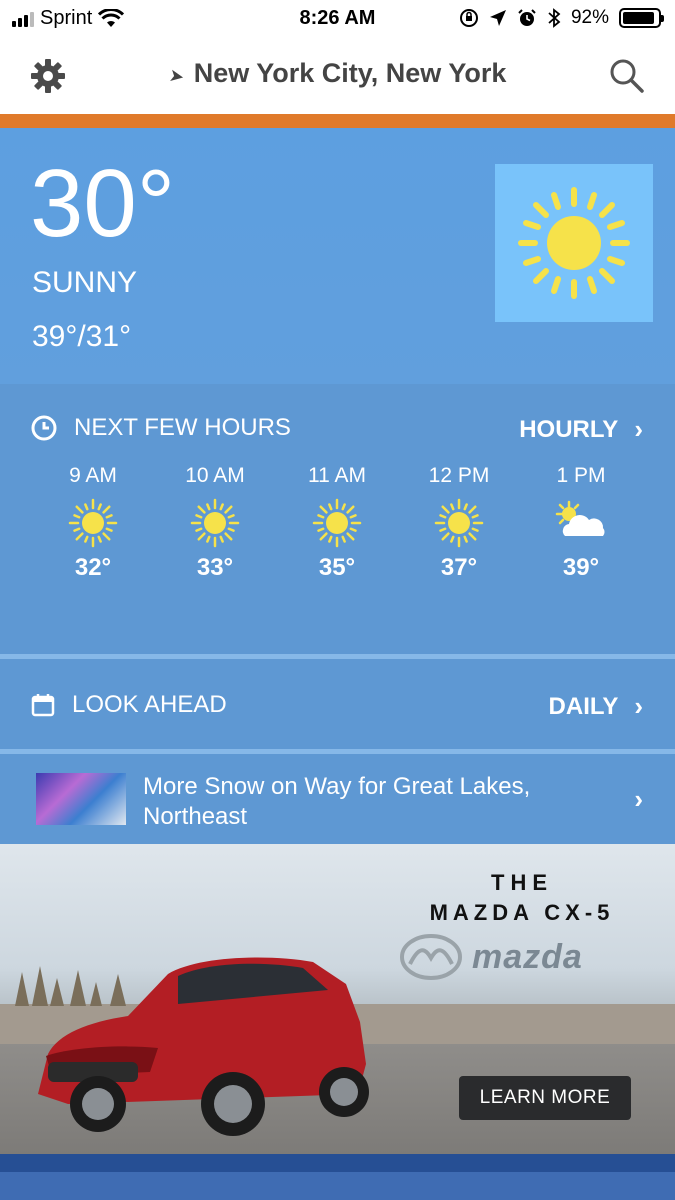 This screenshot has height=1200, width=675. Describe the element at coordinates (459, 475) in the screenshot. I see `hour-time: 12 PM` at that location.